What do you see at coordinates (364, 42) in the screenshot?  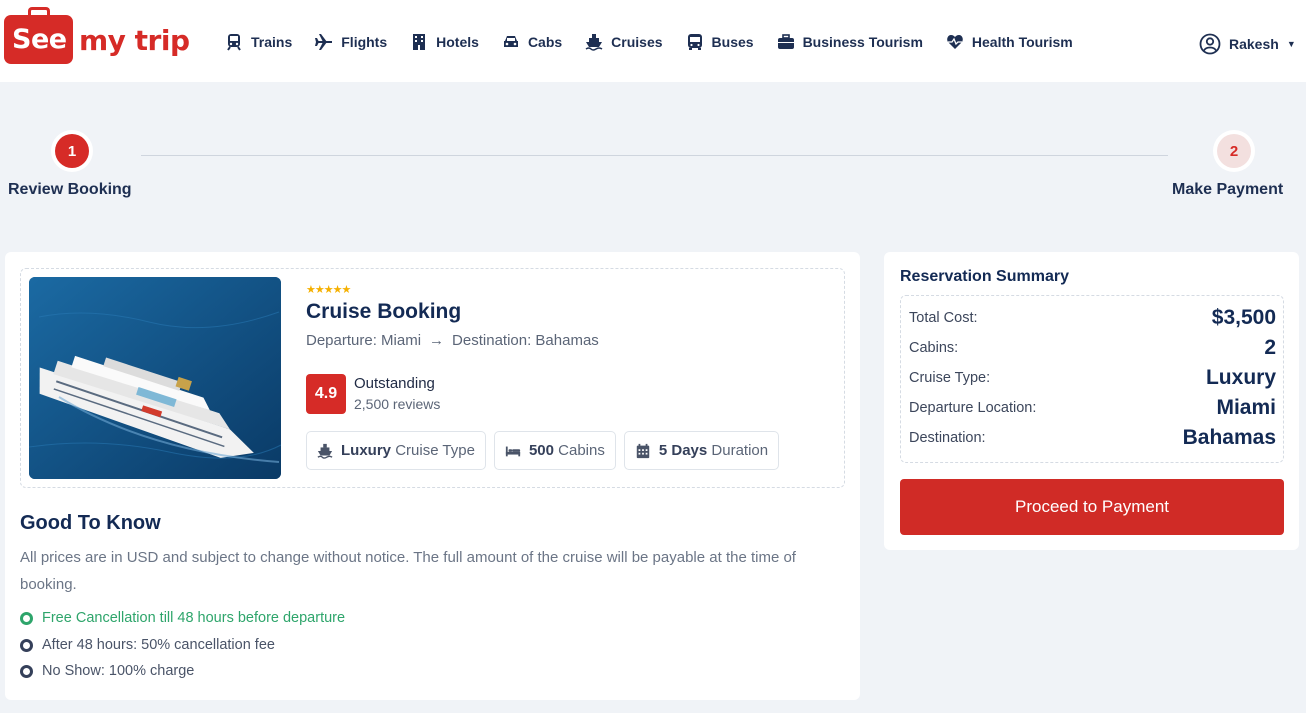 I see `nav-label: Flights` at bounding box center [364, 42].